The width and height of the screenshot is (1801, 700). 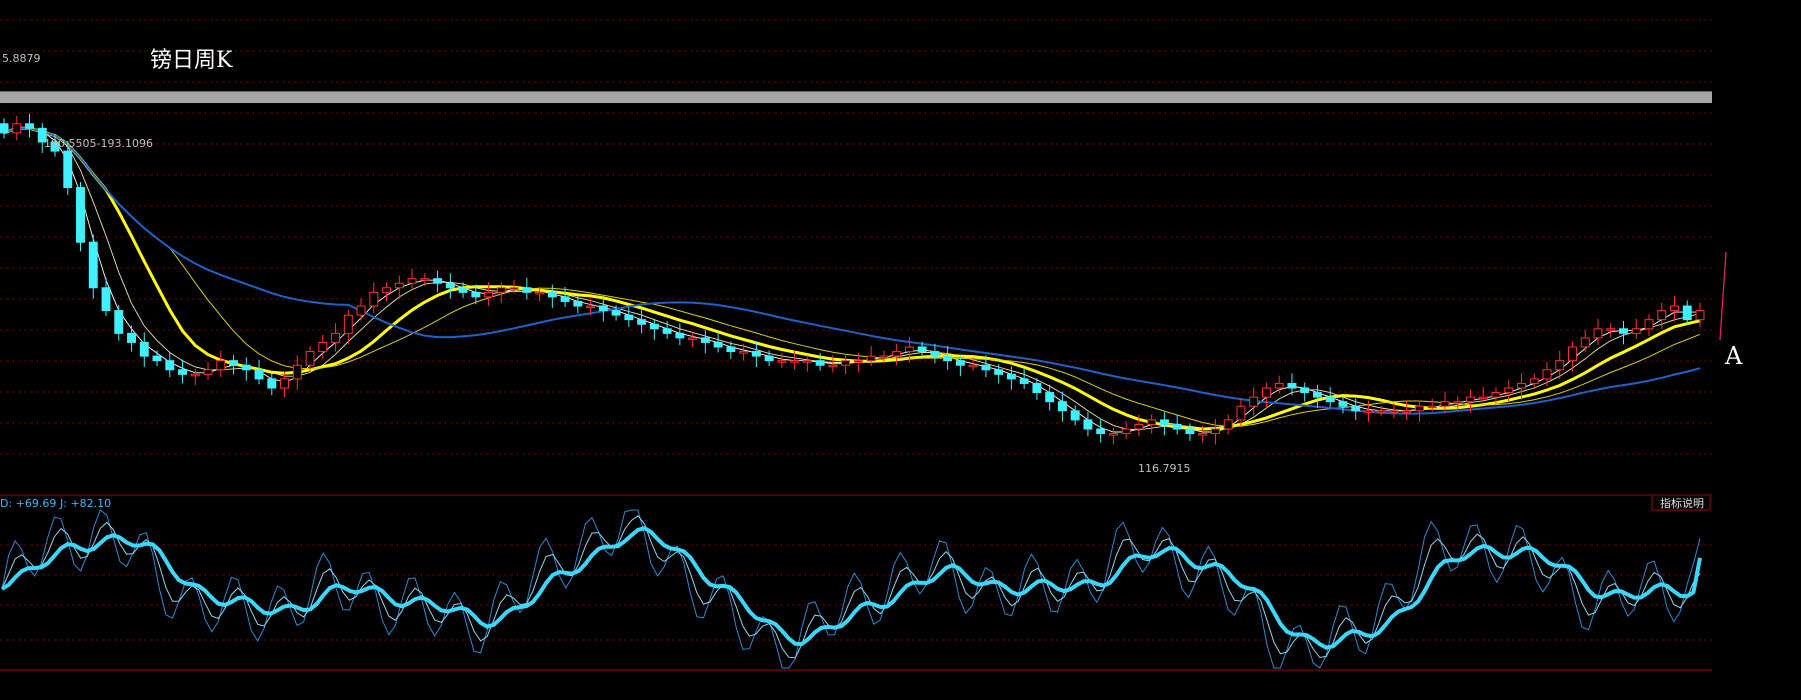 What do you see at coordinates (1733, 356) in the screenshot?
I see `annotation-marker: A` at bounding box center [1733, 356].